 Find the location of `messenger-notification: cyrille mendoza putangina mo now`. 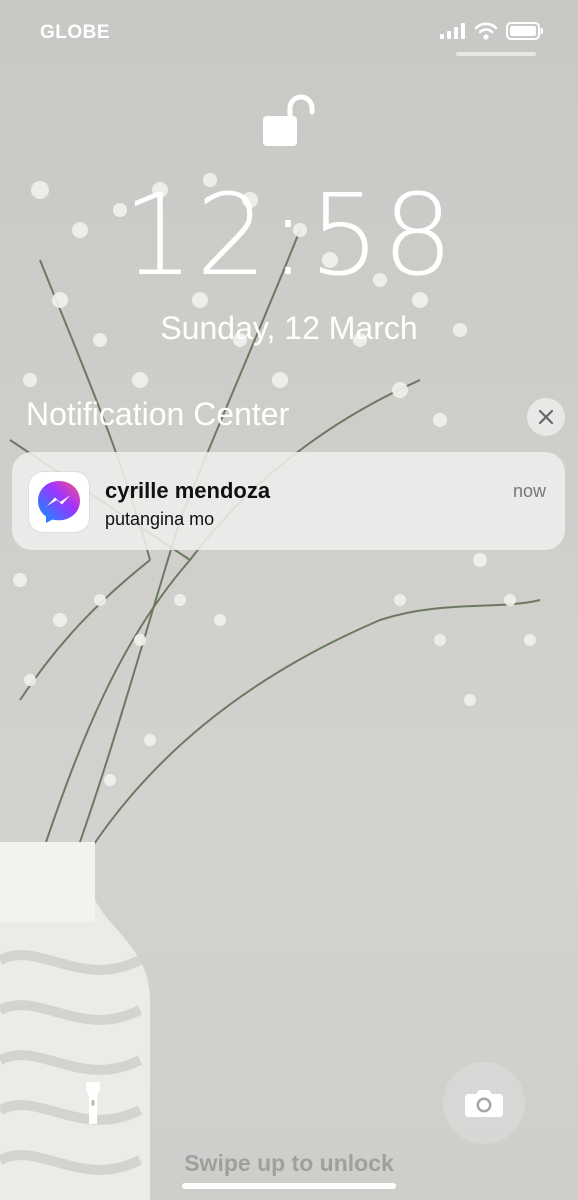

messenger-notification: cyrille mendoza putangina mo now is located at coordinates (288, 501).